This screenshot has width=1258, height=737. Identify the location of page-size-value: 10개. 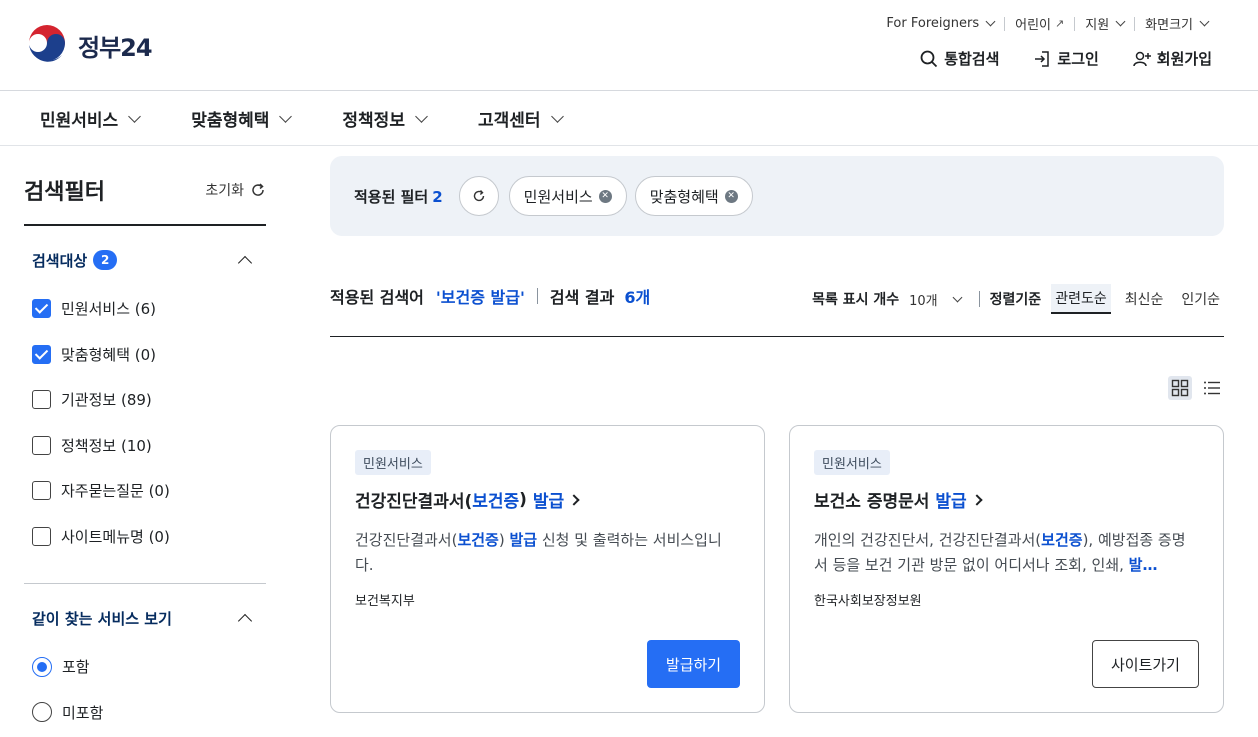
(923, 301).